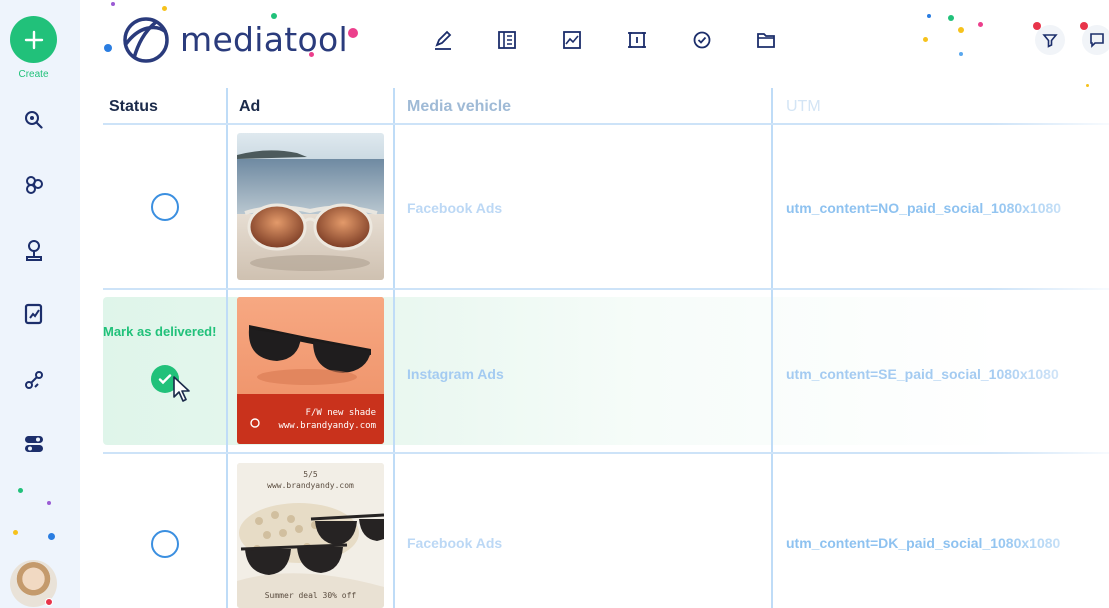  Describe the element at coordinates (33, 74) in the screenshot. I see `create-label: Create` at that location.